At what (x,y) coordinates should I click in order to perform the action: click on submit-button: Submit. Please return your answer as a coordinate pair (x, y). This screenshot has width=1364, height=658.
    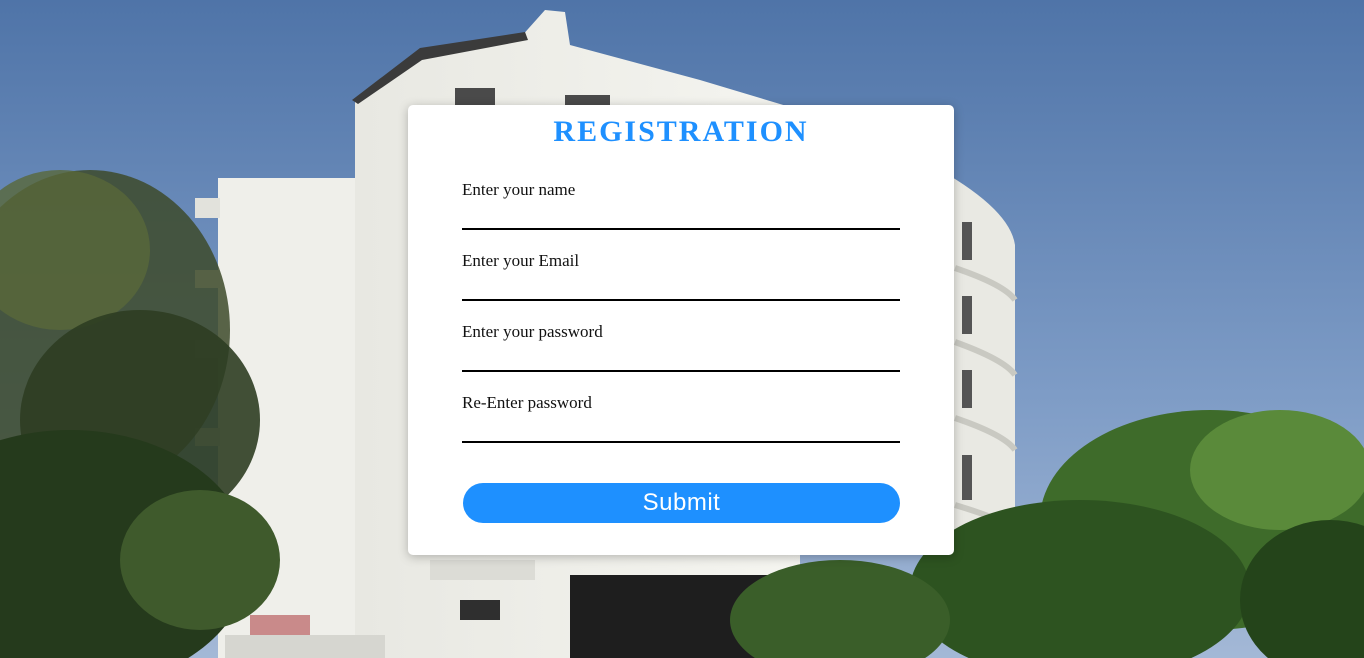
    Looking at the image, I should click on (681, 503).